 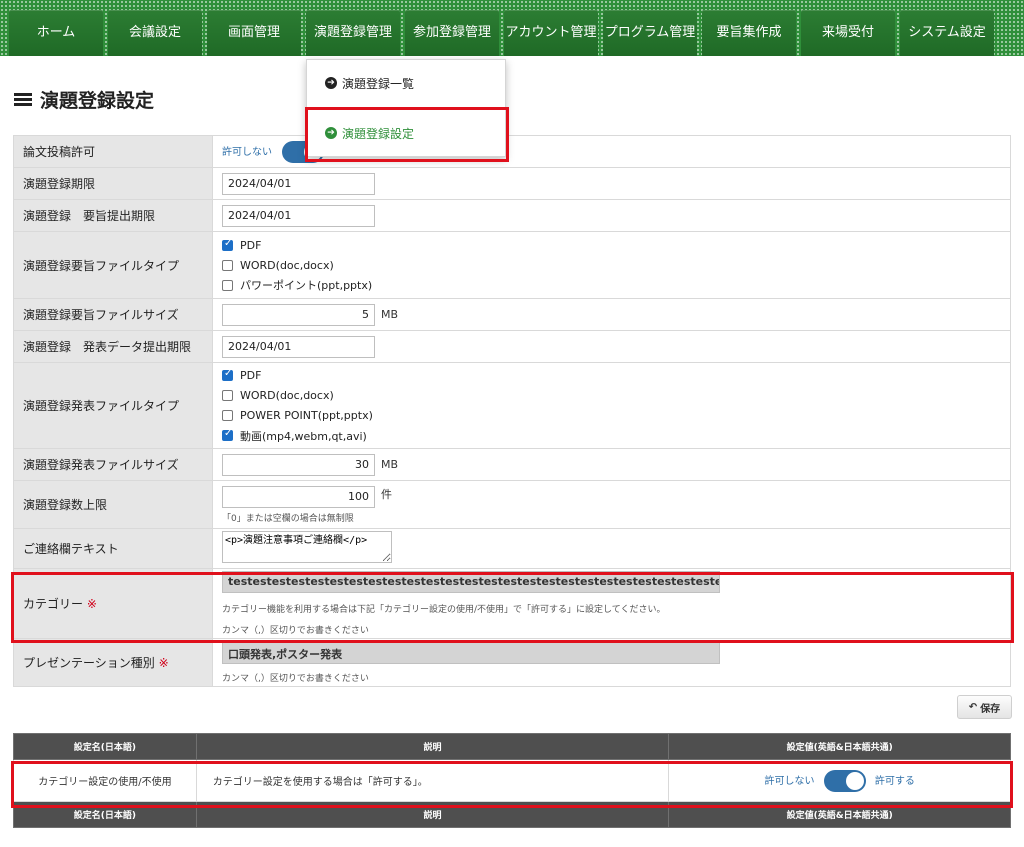 What do you see at coordinates (97, 101) in the screenshot?
I see `page-title-text: 演題登録設定` at bounding box center [97, 101].